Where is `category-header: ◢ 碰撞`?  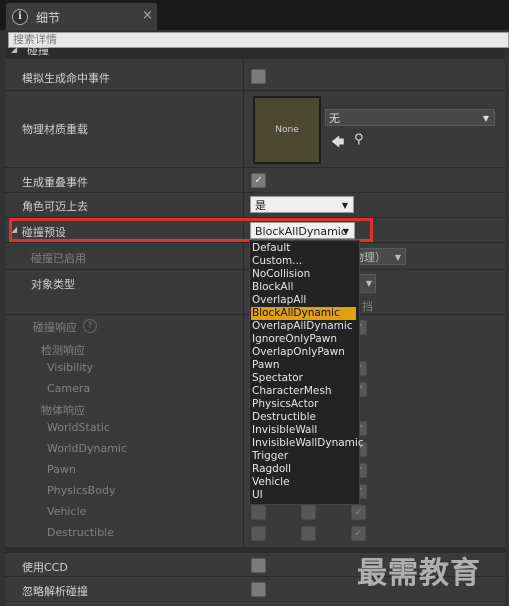 category-header: ◢ 碰撞 is located at coordinates (255, 51).